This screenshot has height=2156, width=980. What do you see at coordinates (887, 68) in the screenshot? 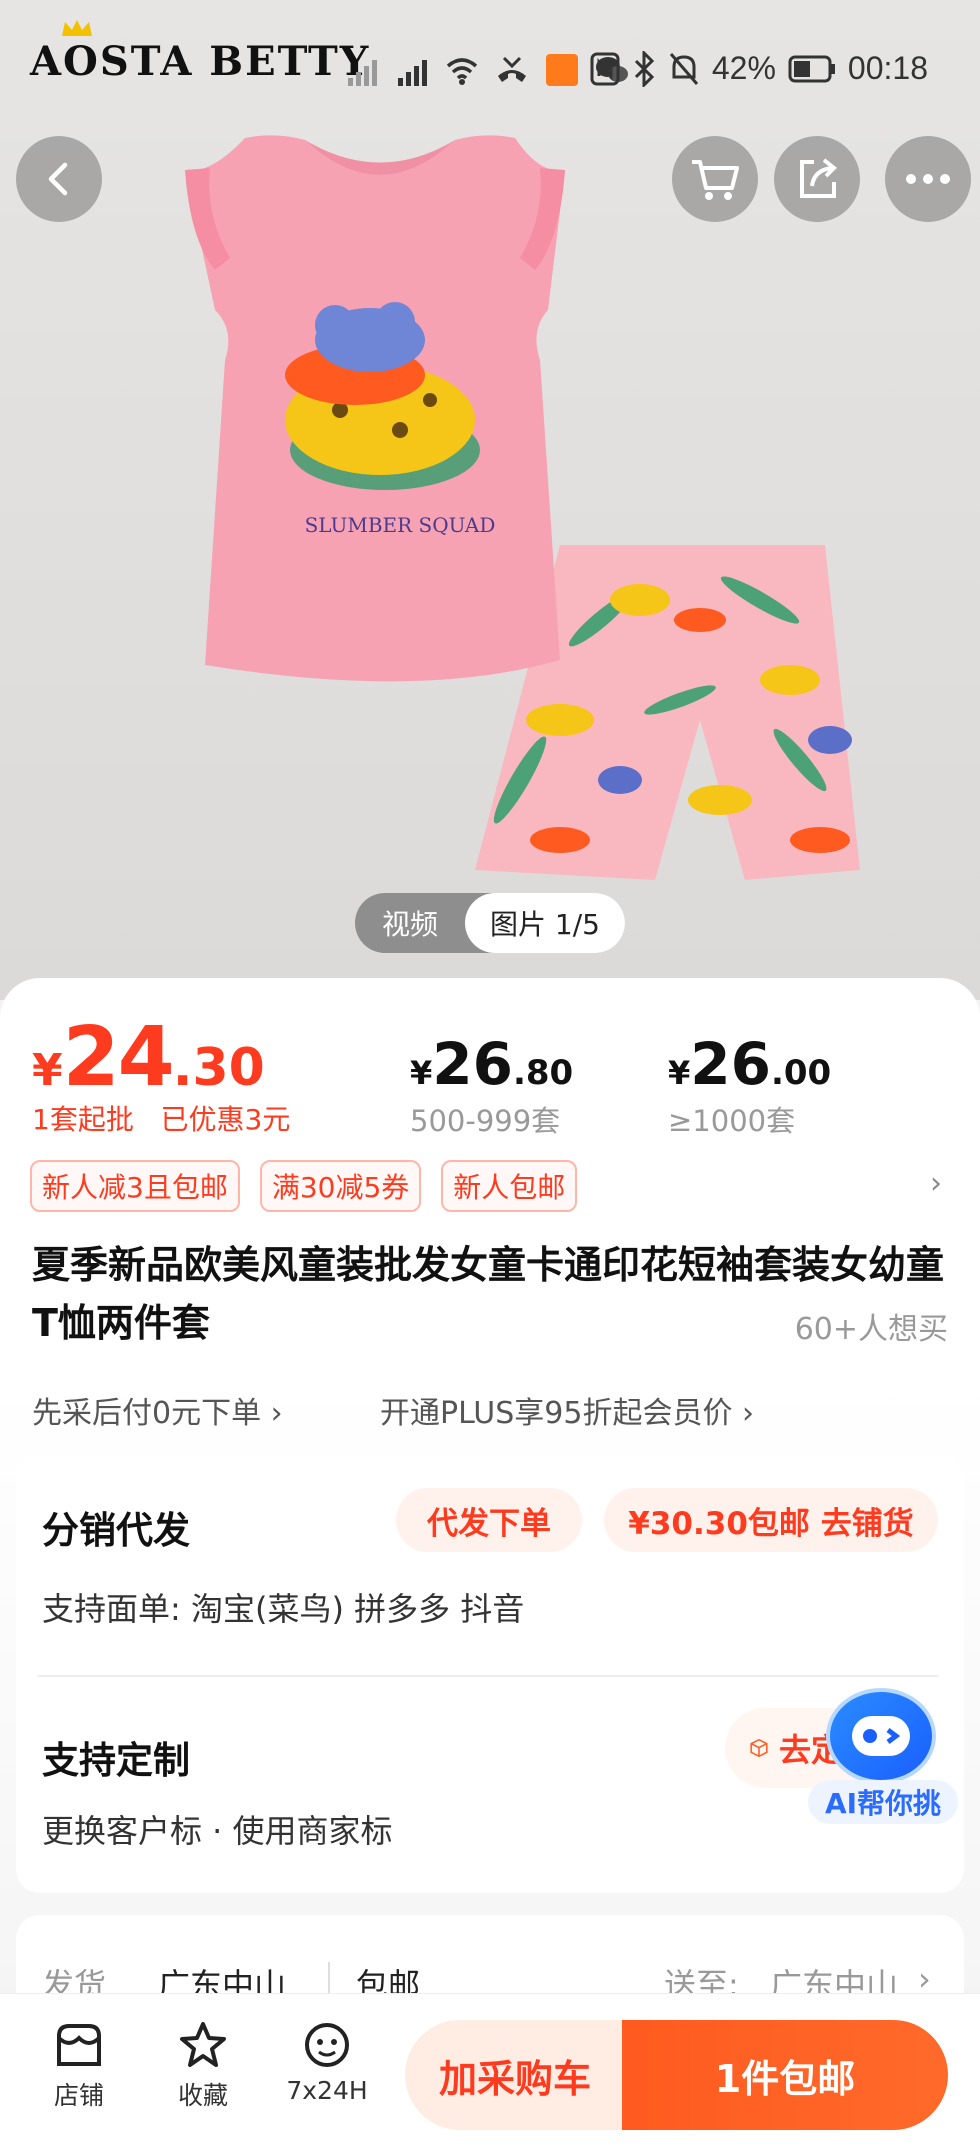
I see `clock: 00:18` at bounding box center [887, 68].